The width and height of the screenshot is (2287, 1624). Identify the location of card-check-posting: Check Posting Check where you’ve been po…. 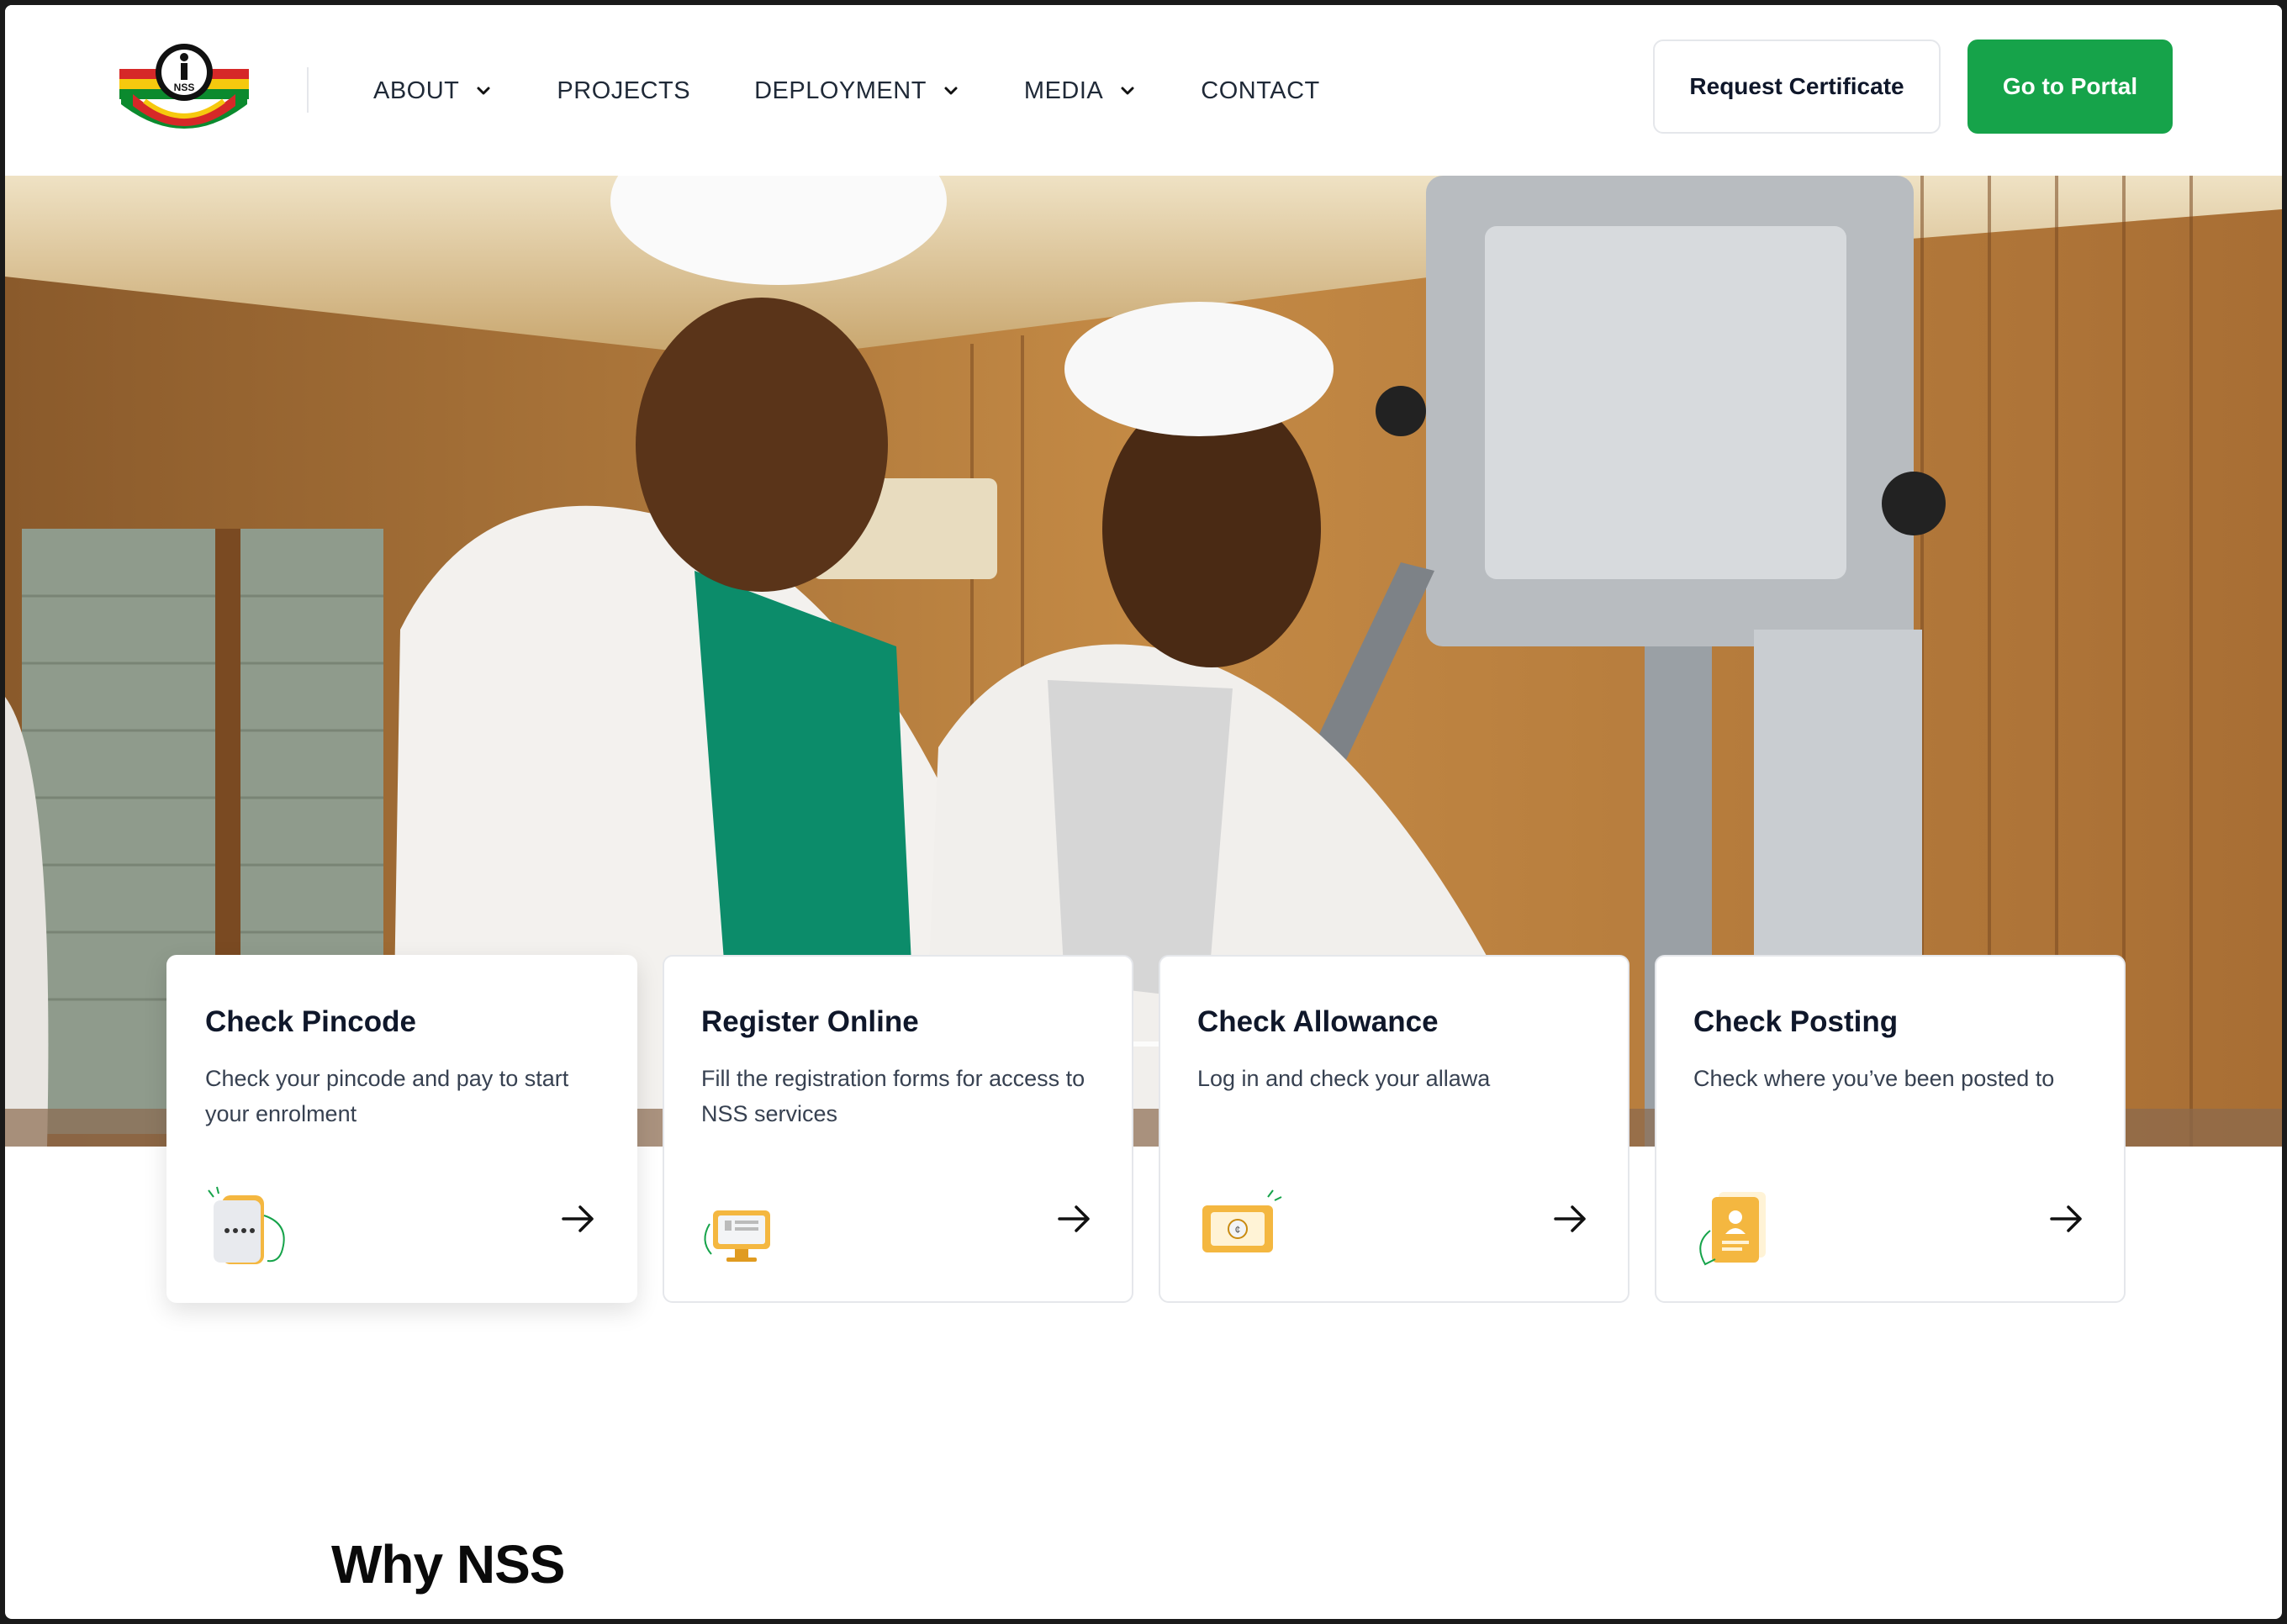
(1890, 1129).